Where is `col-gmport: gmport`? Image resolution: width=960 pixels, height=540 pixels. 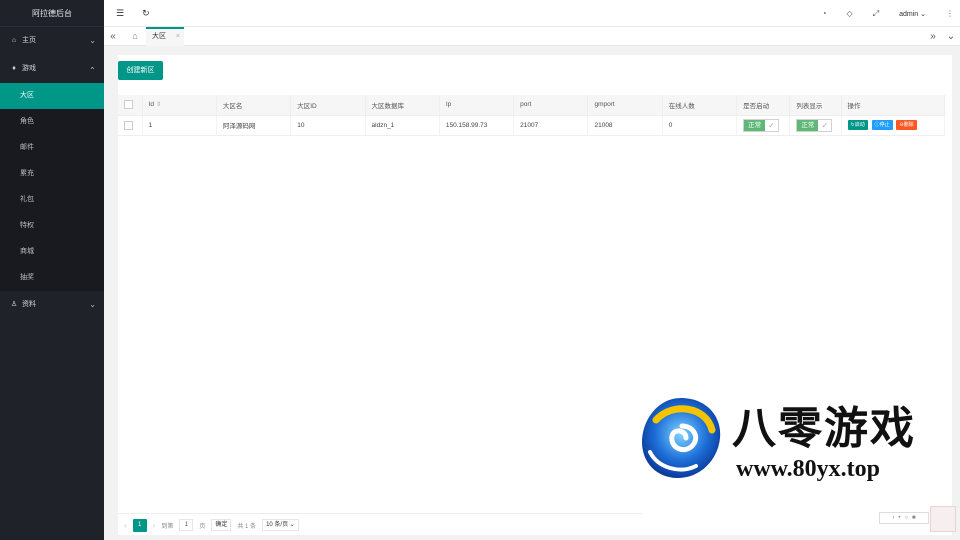 col-gmport: gmport is located at coordinates (625, 105).